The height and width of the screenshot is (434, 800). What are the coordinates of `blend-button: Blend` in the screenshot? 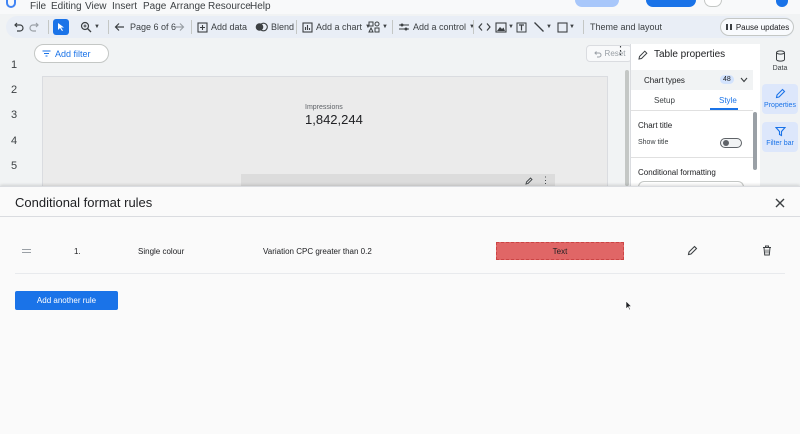 It's located at (274, 27).